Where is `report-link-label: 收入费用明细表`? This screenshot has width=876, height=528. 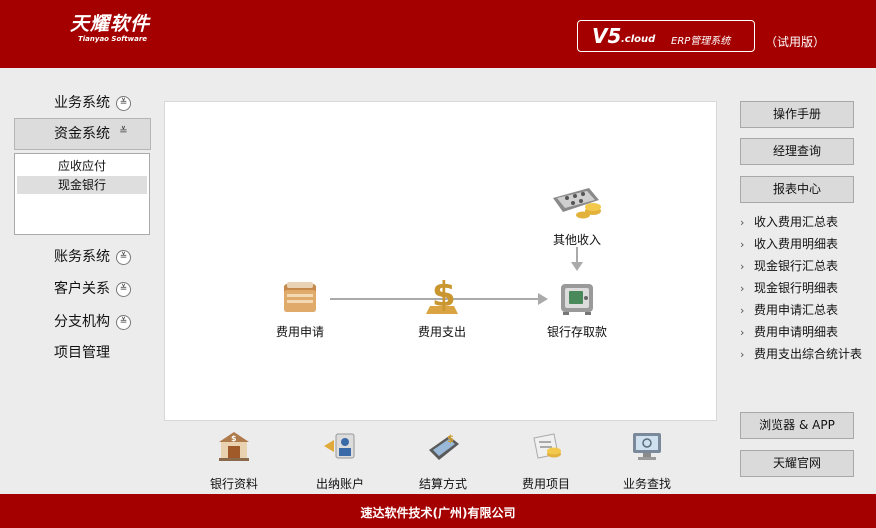
report-link-label: 收入费用明细表 is located at coordinates (796, 244).